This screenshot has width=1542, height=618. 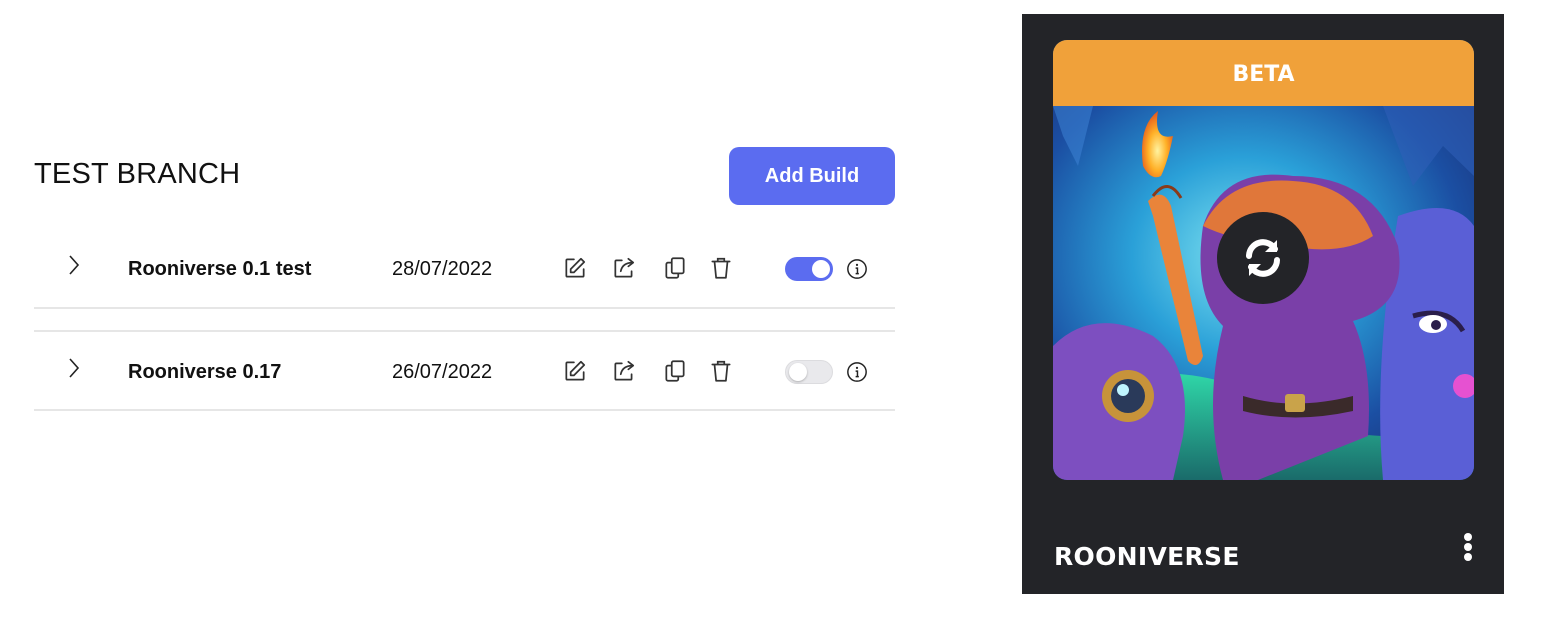 I want to click on build-row: Rooniverse 0.17 26/07/2022, so click(x=464, y=371).